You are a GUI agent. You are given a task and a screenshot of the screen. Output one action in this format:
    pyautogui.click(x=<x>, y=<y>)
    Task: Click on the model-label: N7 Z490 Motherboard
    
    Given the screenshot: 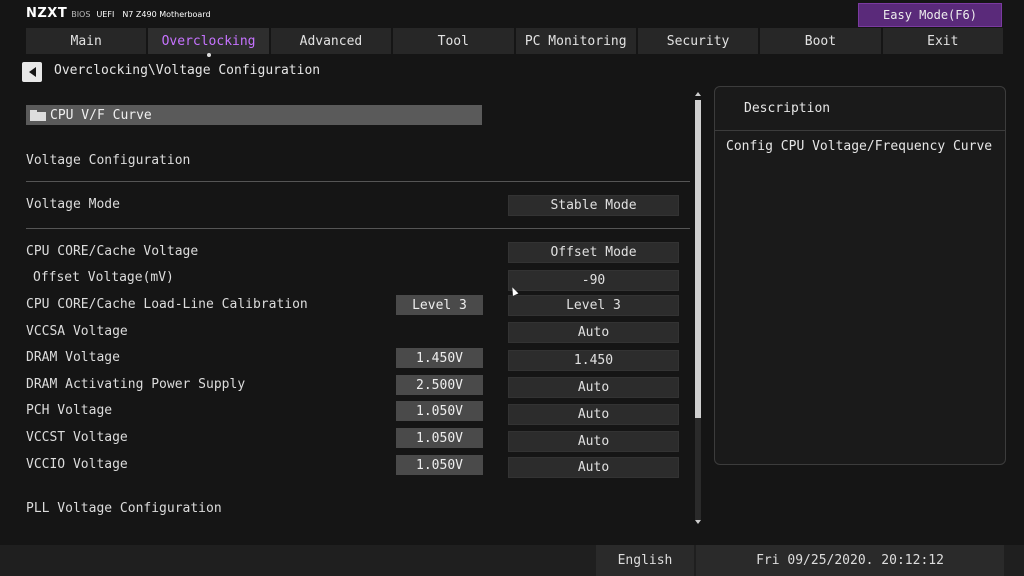 What is the action you would take?
    pyautogui.click(x=166, y=14)
    